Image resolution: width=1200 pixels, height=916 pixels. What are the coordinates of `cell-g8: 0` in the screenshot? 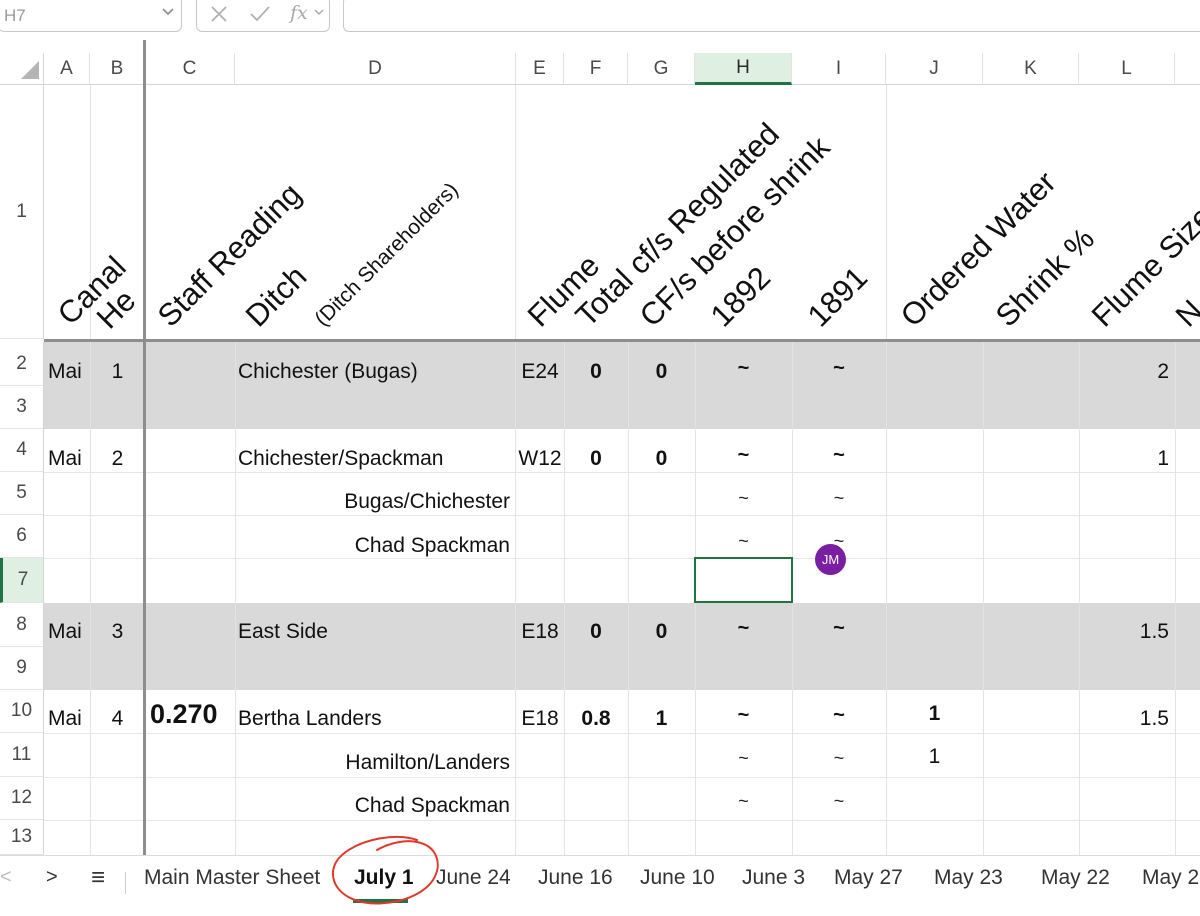 It's located at (661, 631).